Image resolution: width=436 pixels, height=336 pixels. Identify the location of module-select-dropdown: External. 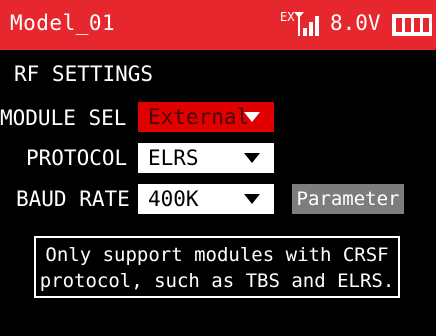
(206, 117).